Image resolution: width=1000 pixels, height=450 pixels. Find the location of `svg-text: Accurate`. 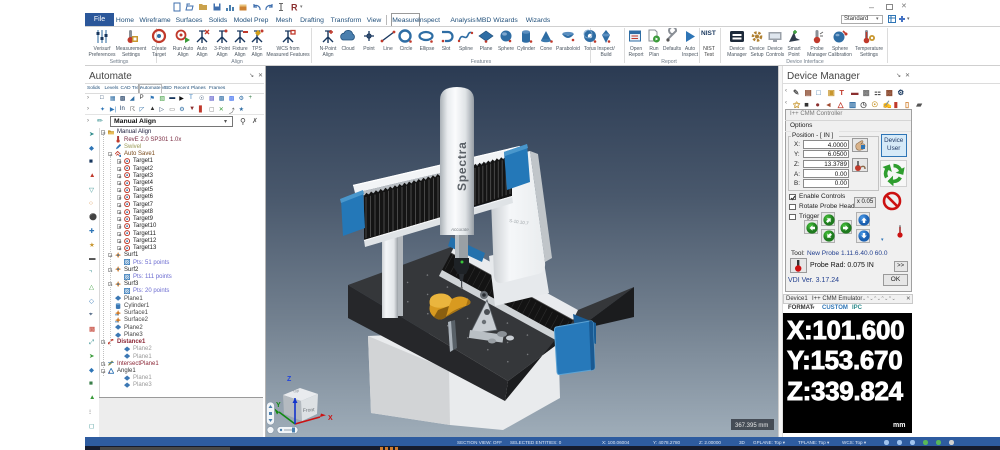

svg-text: Accurate is located at coordinates (459, 229).